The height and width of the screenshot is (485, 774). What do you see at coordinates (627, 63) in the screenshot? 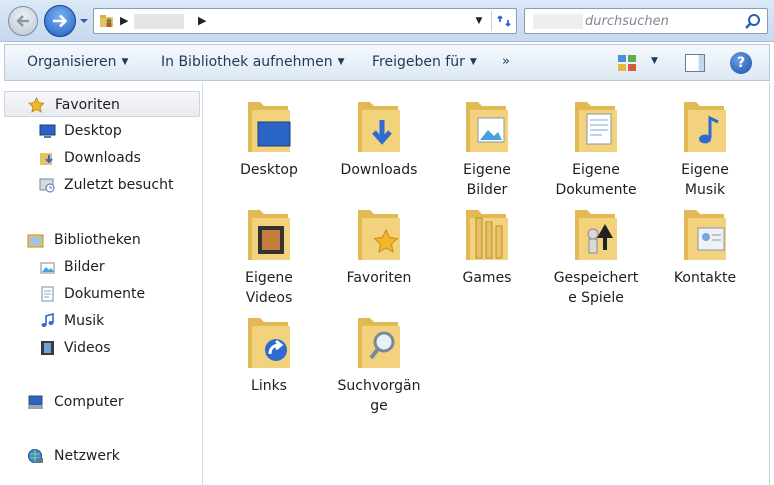
I see `change-view-icon` at bounding box center [627, 63].